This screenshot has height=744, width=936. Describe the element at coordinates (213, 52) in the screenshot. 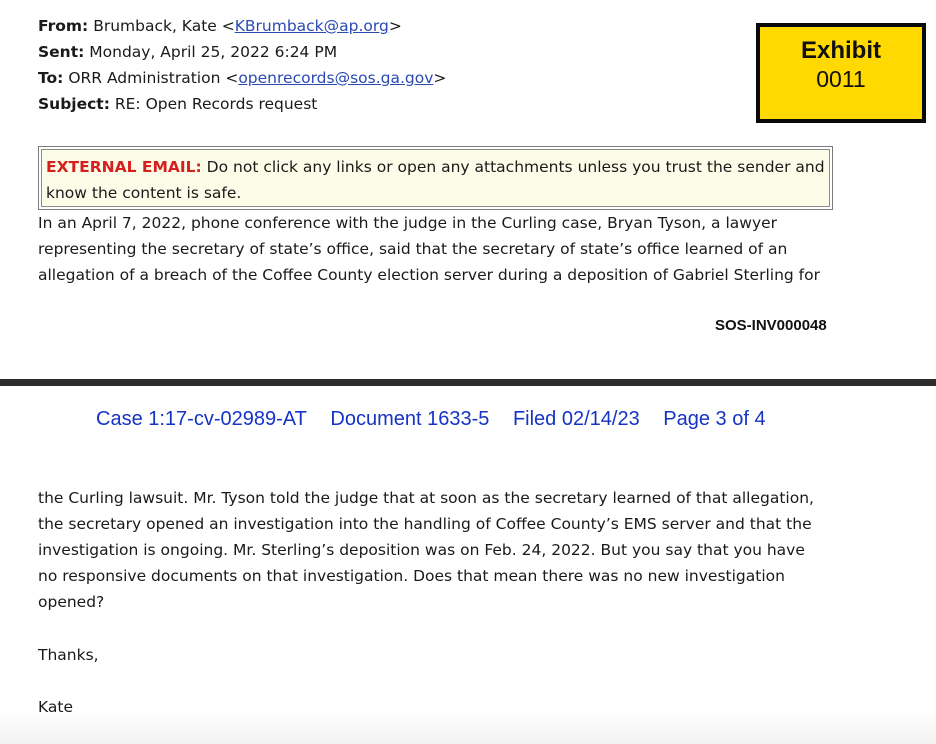

I see `sent-value: Monday, April 25, 2022 6:24 PM` at that location.